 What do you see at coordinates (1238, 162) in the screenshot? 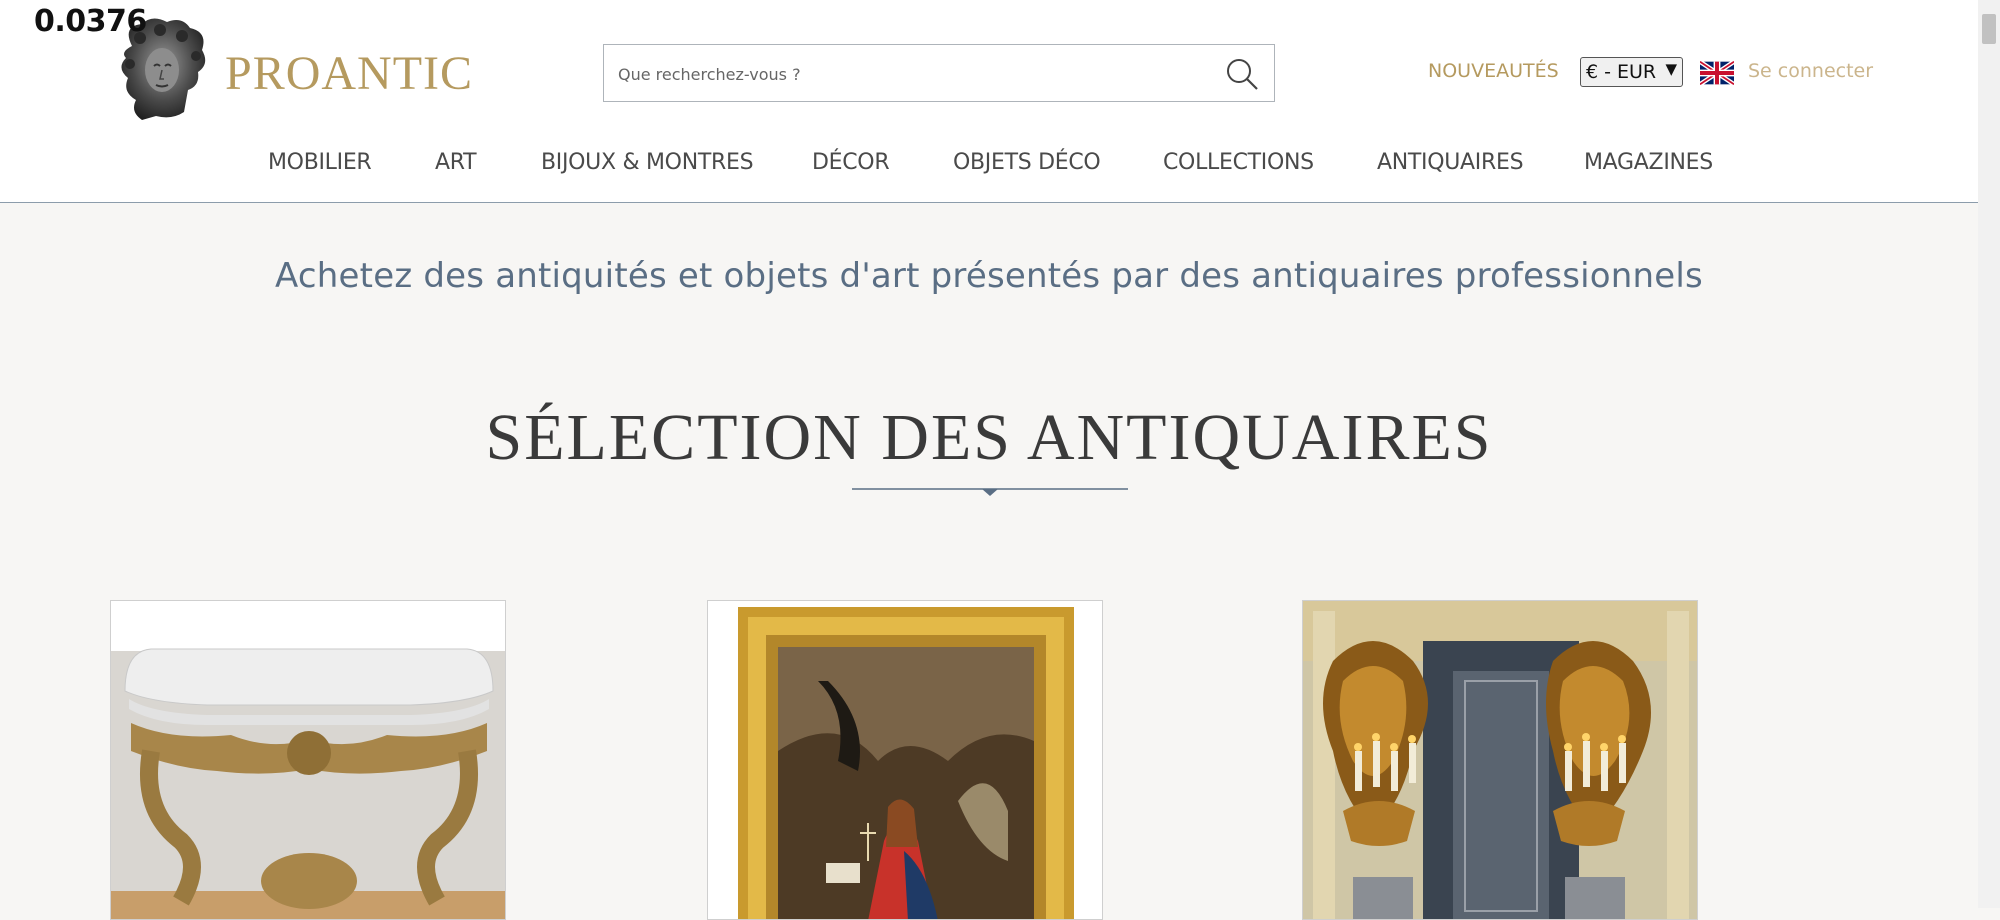
I see `nav-item-collections: COLLECTIONS` at bounding box center [1238, 162].